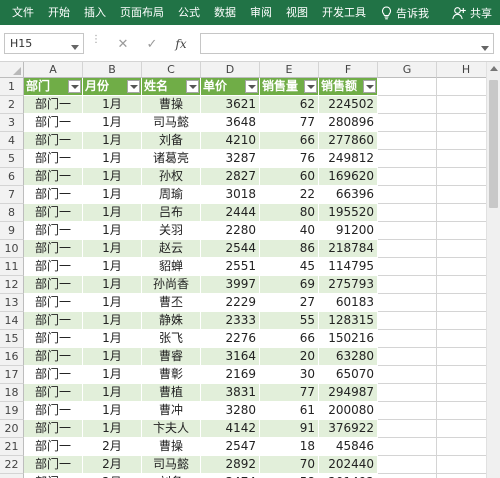  I want to click on cancel-button: ✕, so click(123, 44).